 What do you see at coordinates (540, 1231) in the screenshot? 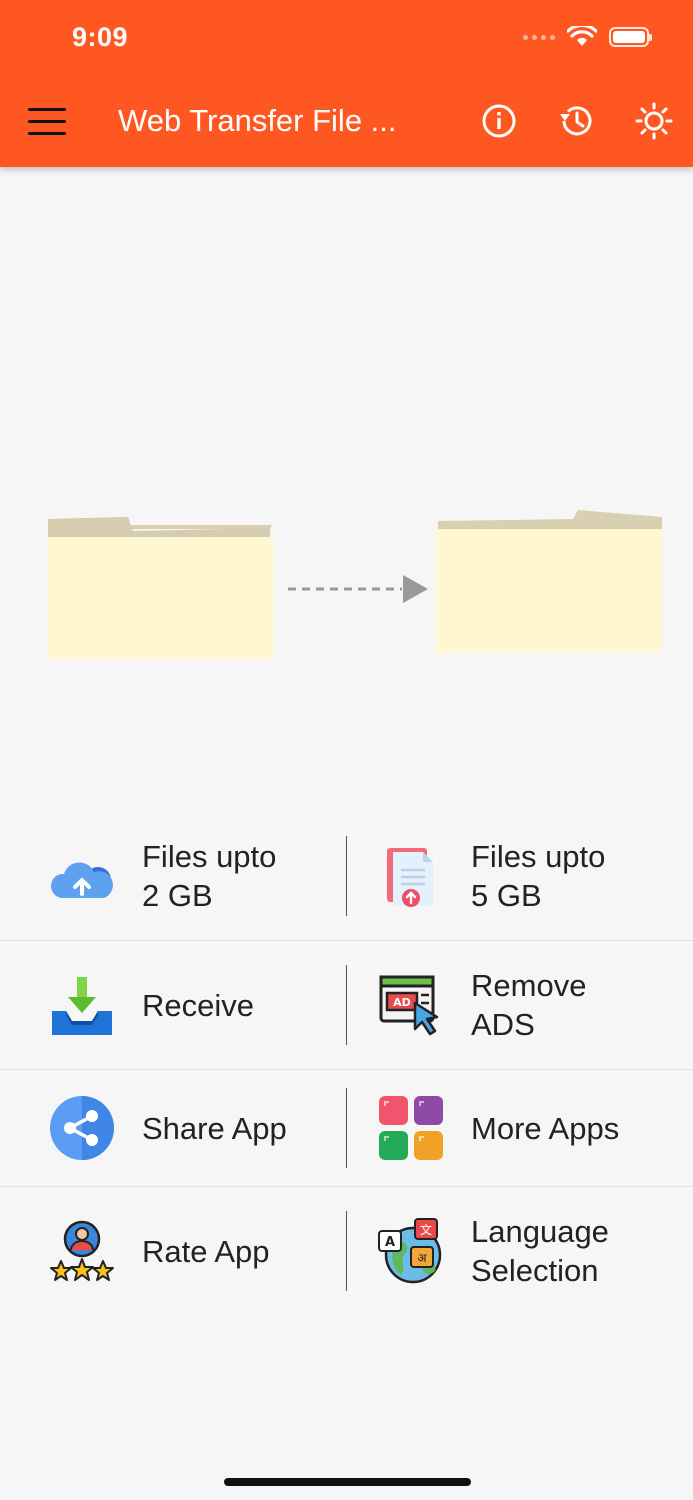
I see `label-line1: Language` at bounding box center [540, 1231].